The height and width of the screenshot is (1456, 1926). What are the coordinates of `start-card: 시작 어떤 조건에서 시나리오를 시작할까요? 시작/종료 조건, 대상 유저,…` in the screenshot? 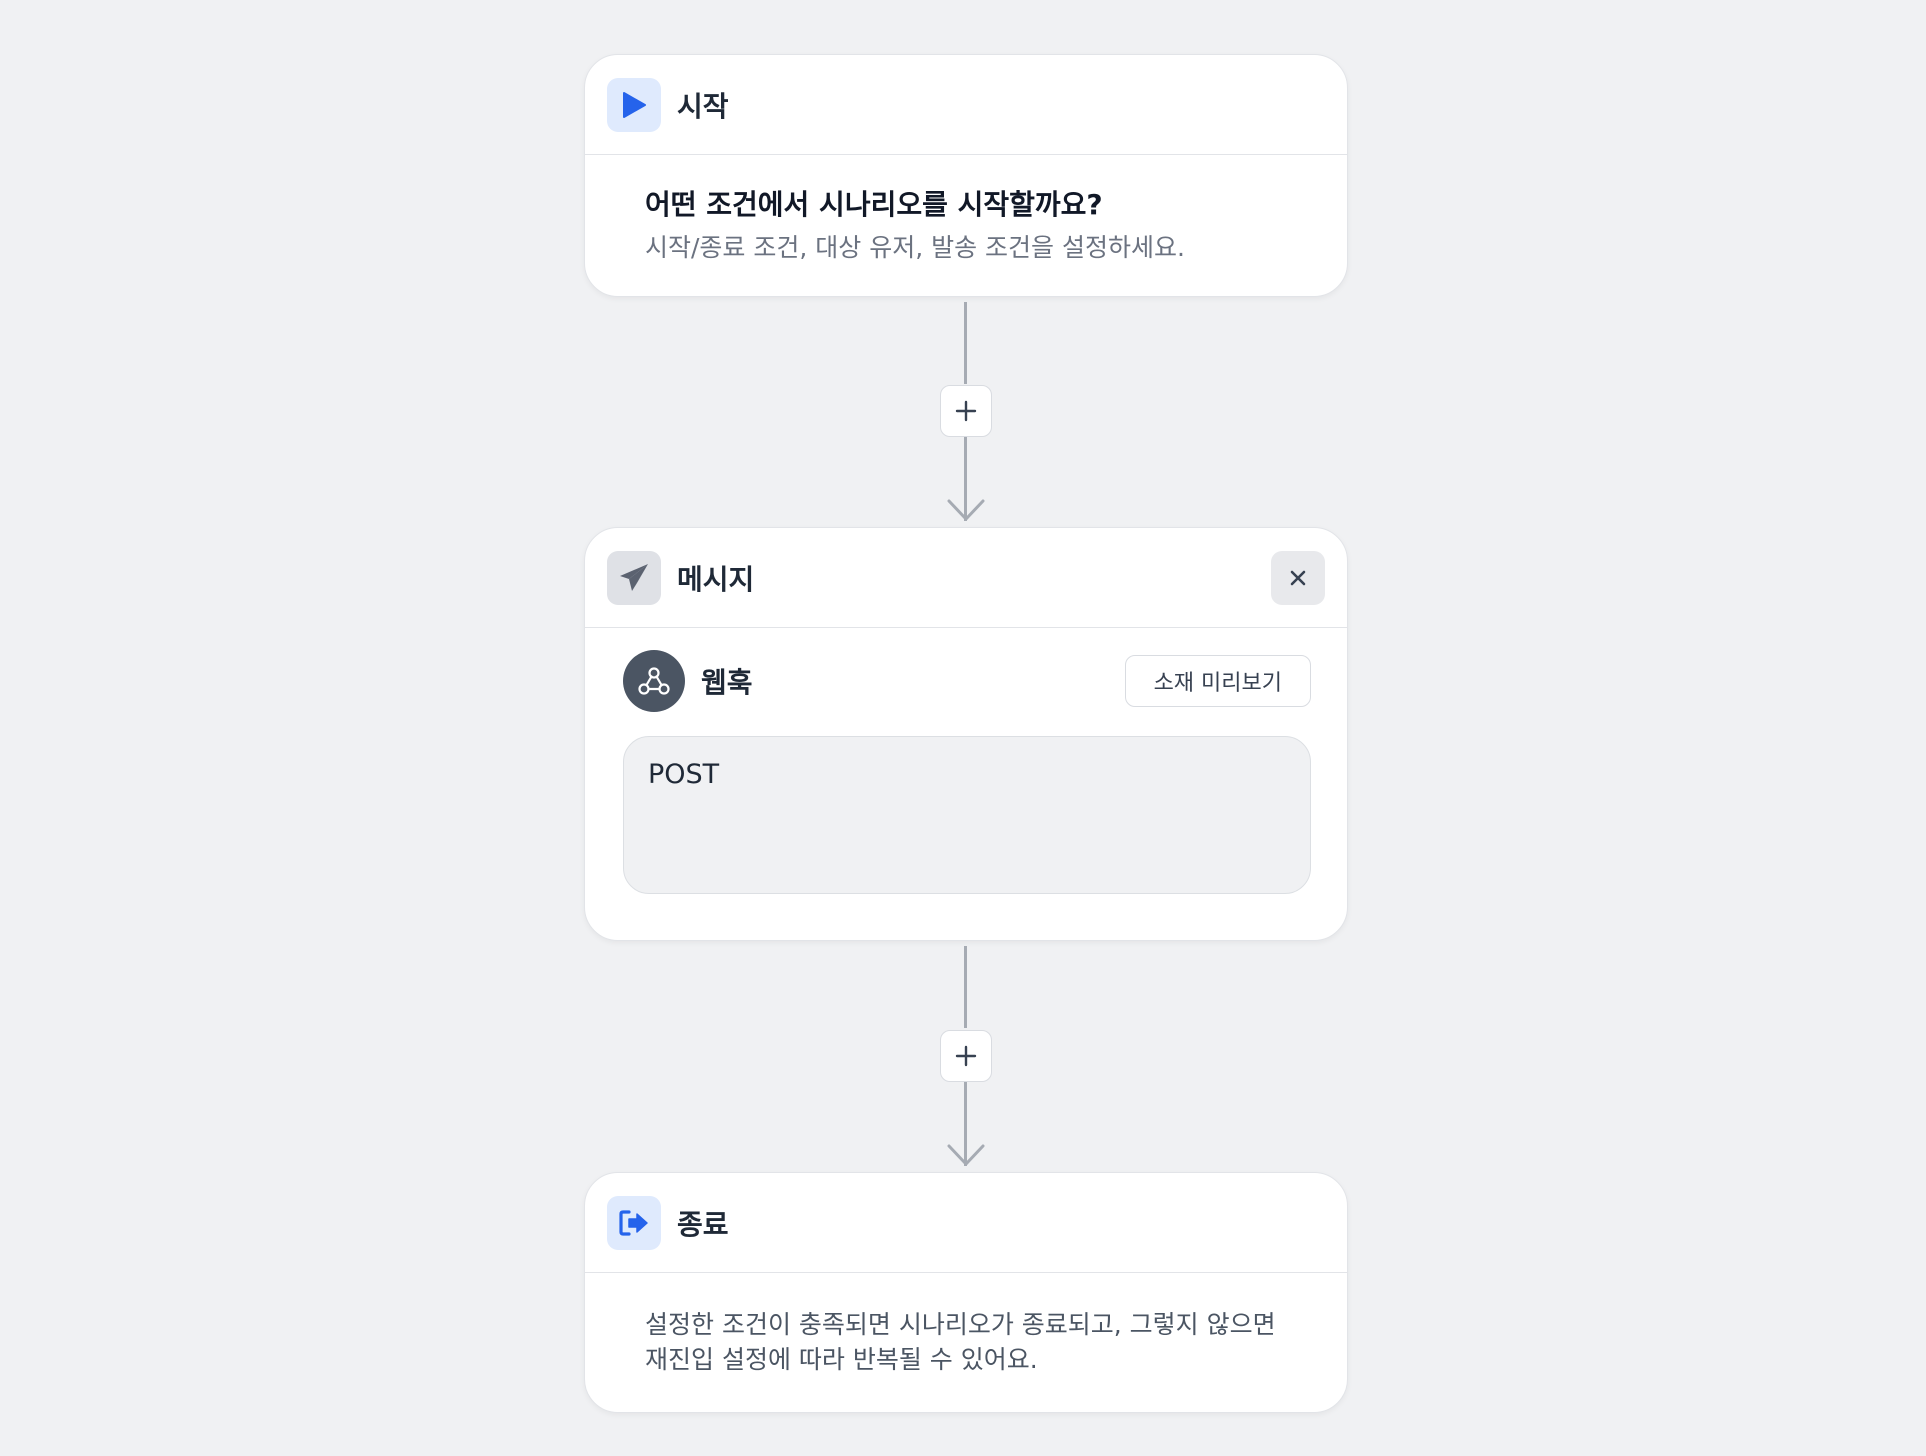 It's located at (966, 175).